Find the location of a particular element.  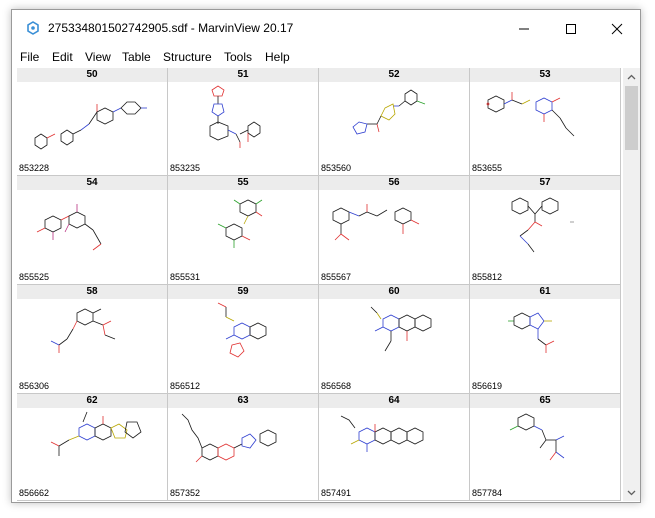

vertical-scrollbar is located at coordinates (631, 284).